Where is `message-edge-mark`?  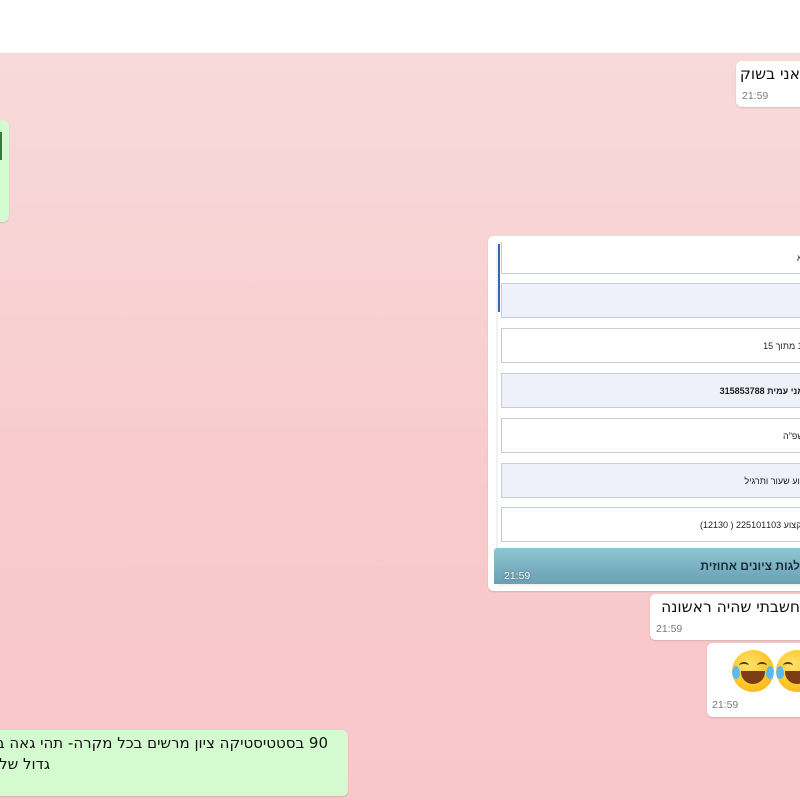
message-edge-mark is located at coordinates (1, 146).